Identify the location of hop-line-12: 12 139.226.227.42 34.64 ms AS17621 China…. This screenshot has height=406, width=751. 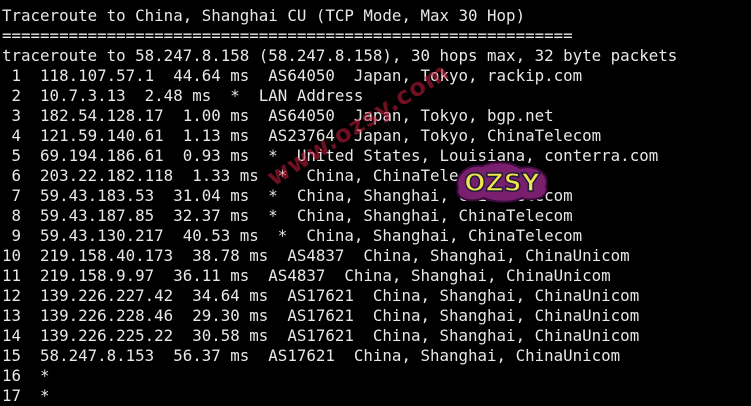
(321, 295).